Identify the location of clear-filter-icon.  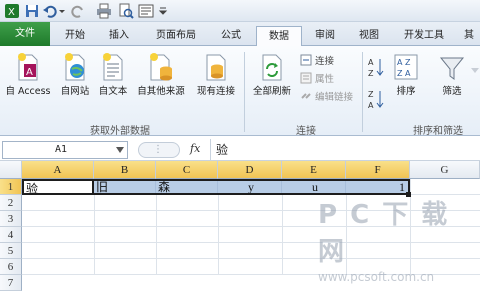
(475, 70).